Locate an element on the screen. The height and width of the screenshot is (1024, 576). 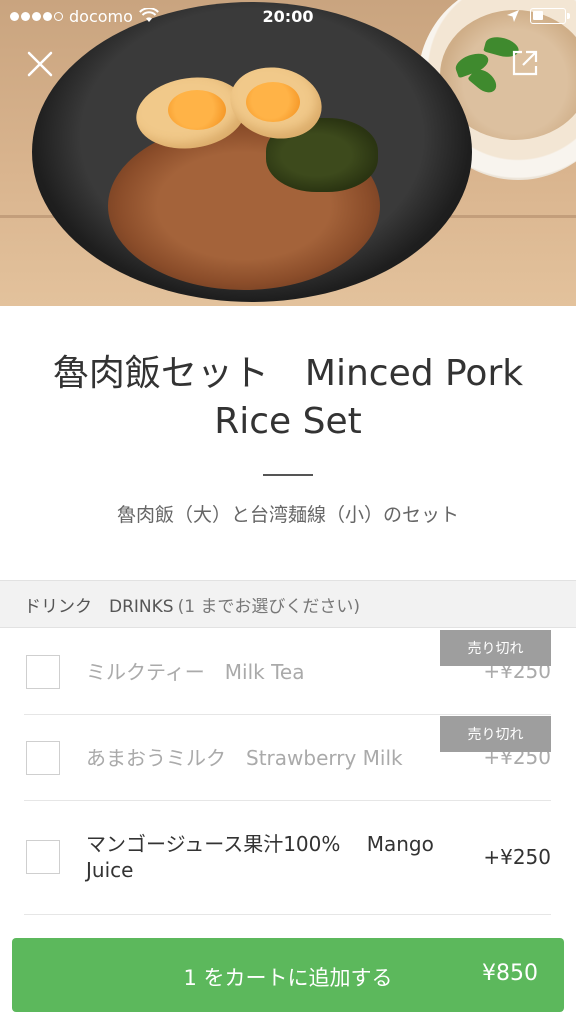
location-arrow-icon is located at coordinates (513, 16).